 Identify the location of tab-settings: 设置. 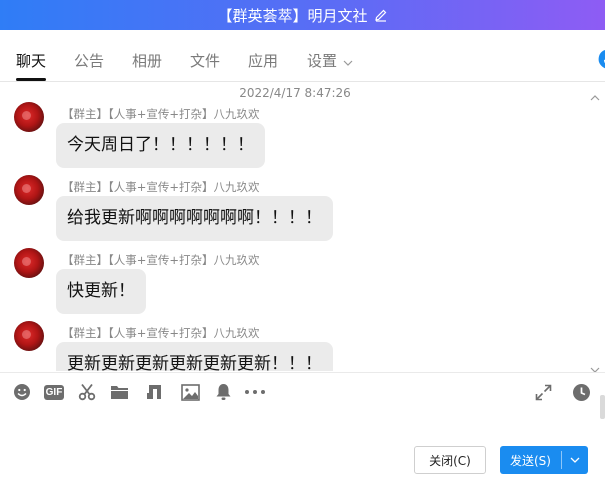
(330, 60).